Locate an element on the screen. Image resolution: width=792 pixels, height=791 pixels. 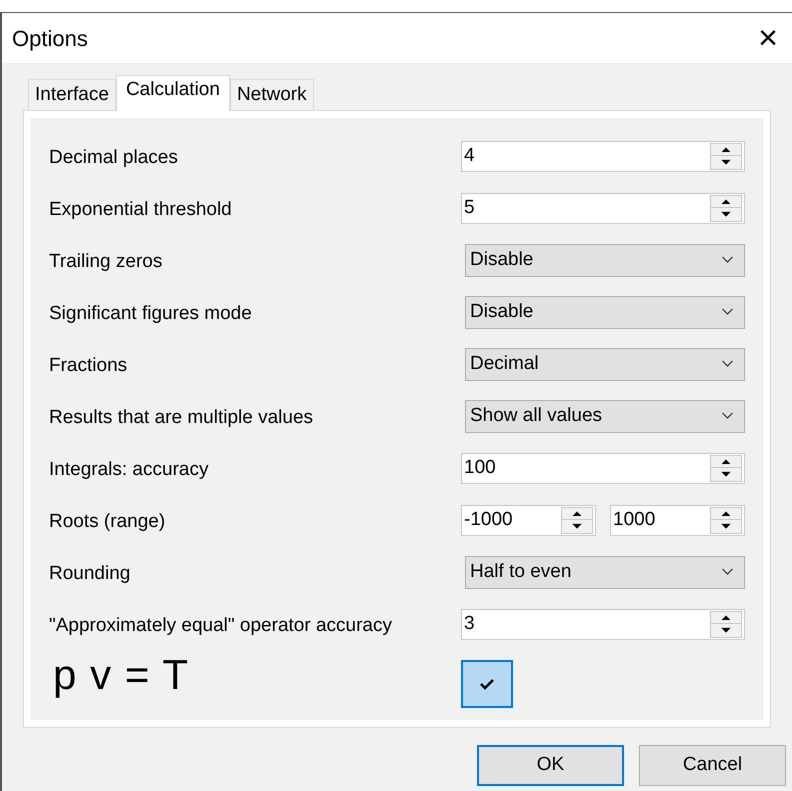
setting-label: "Approximately equal" operator accuracy is located at coordinates (220, 626).